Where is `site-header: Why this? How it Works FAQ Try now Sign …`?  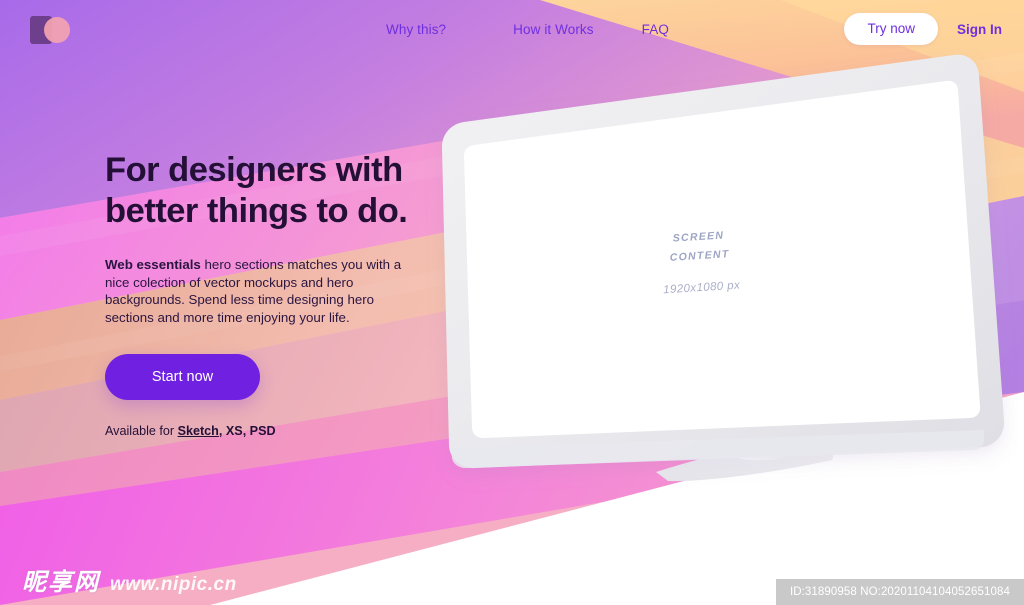 site-header: Why this? How it Works FAQ Try now Sign … is located at coordinates (512, 29).